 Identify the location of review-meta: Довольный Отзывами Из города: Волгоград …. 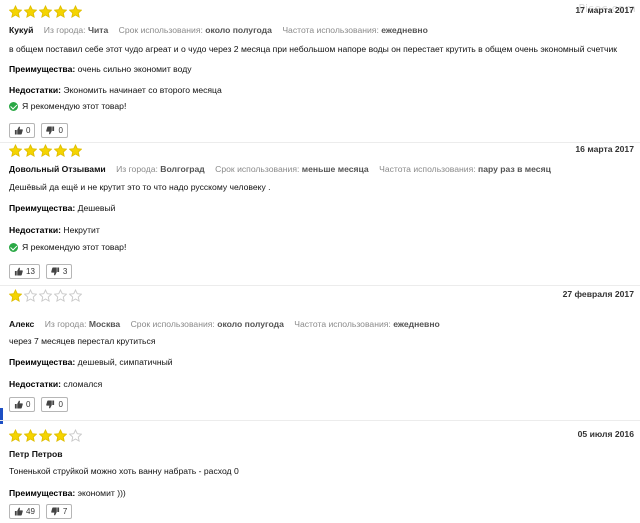
(280, 169).